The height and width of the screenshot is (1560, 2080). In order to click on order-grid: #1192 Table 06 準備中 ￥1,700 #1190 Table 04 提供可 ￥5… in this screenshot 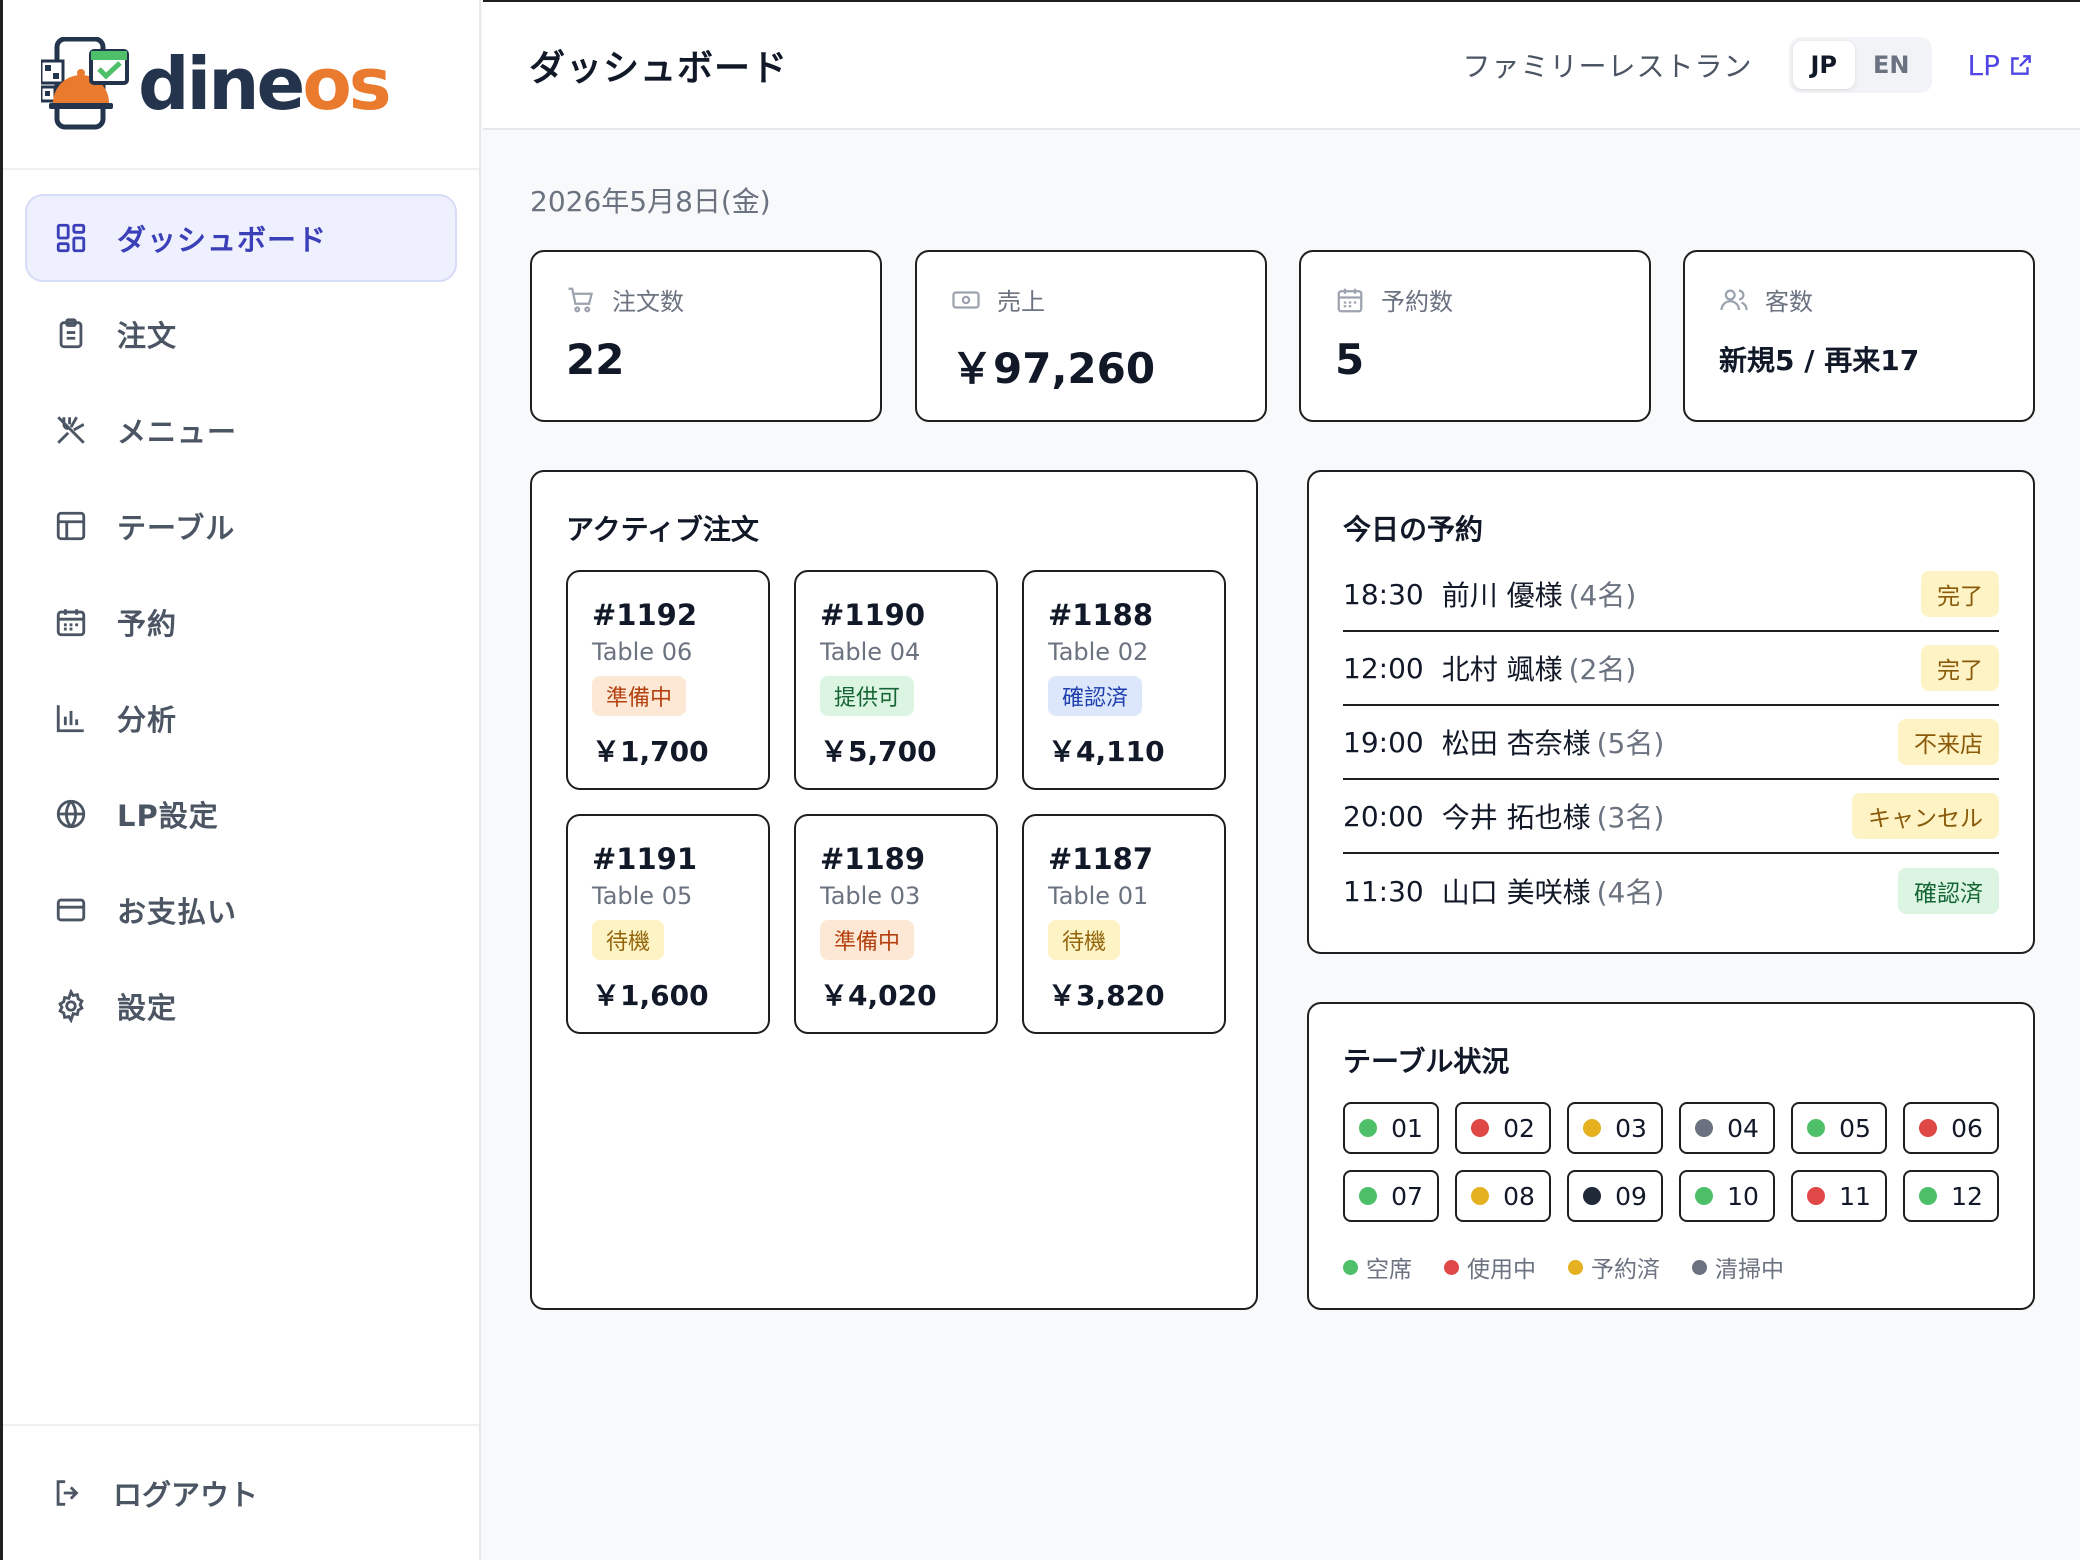, I will do `click(896, 802)`.